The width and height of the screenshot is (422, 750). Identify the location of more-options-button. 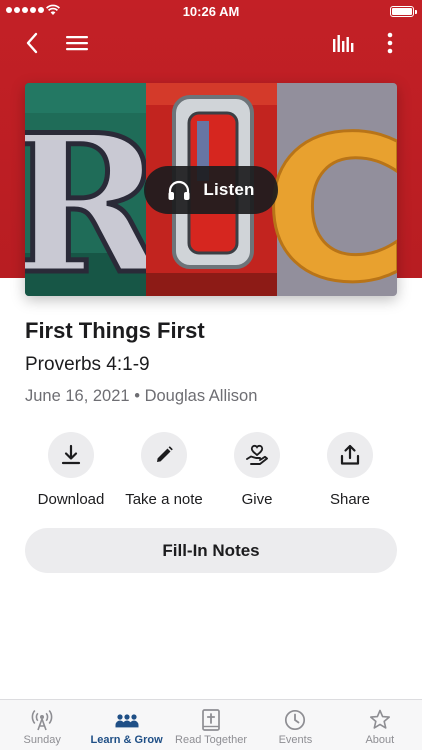
(390, 43).